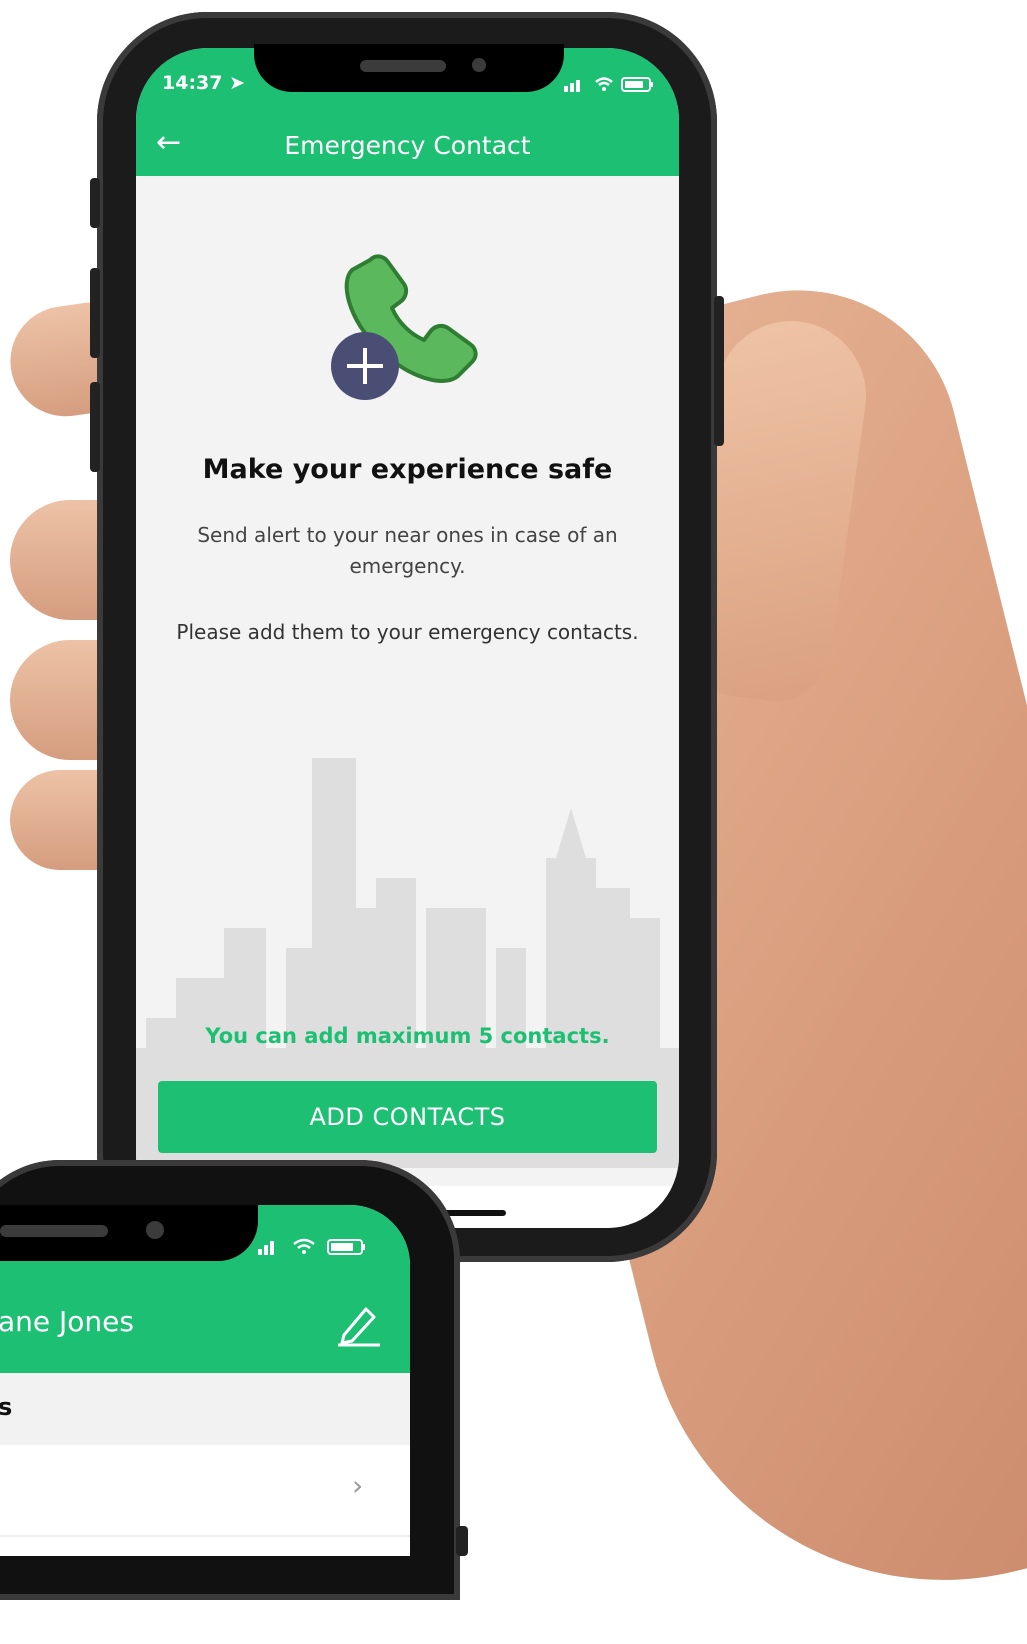 The width and height of the screenshot is (1027, 1644). Describe the element at coordinates (407, 1036) in the screenshot. I see `max-contacts-note: You can add maximum 5 contacts.` at that location.